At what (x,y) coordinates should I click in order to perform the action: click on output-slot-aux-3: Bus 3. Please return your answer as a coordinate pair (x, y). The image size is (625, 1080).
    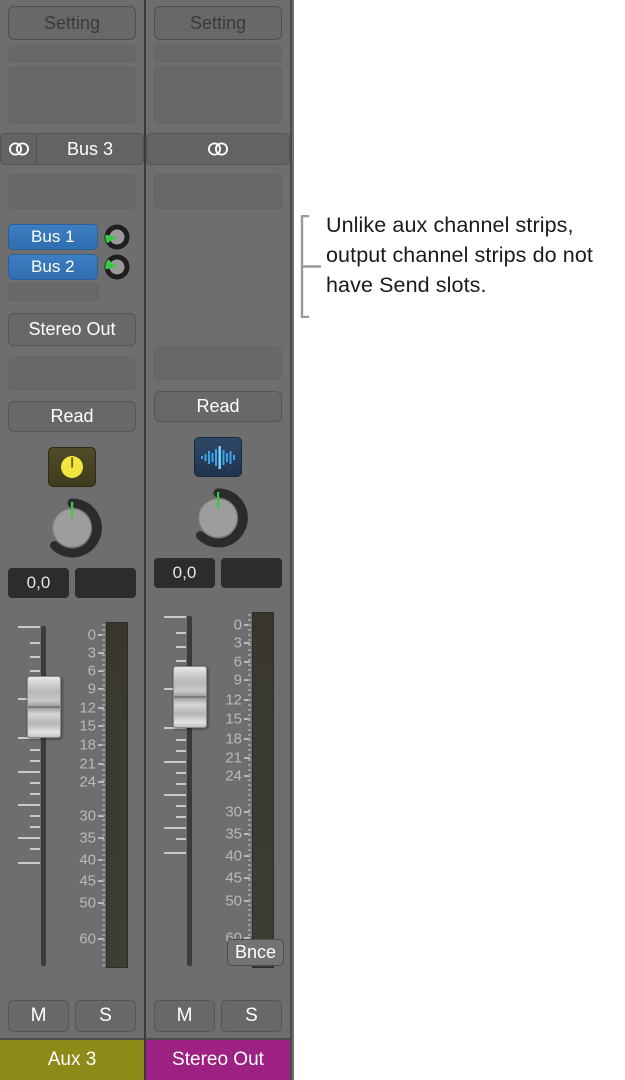
    Looking at the image, I should click on (72, 149).